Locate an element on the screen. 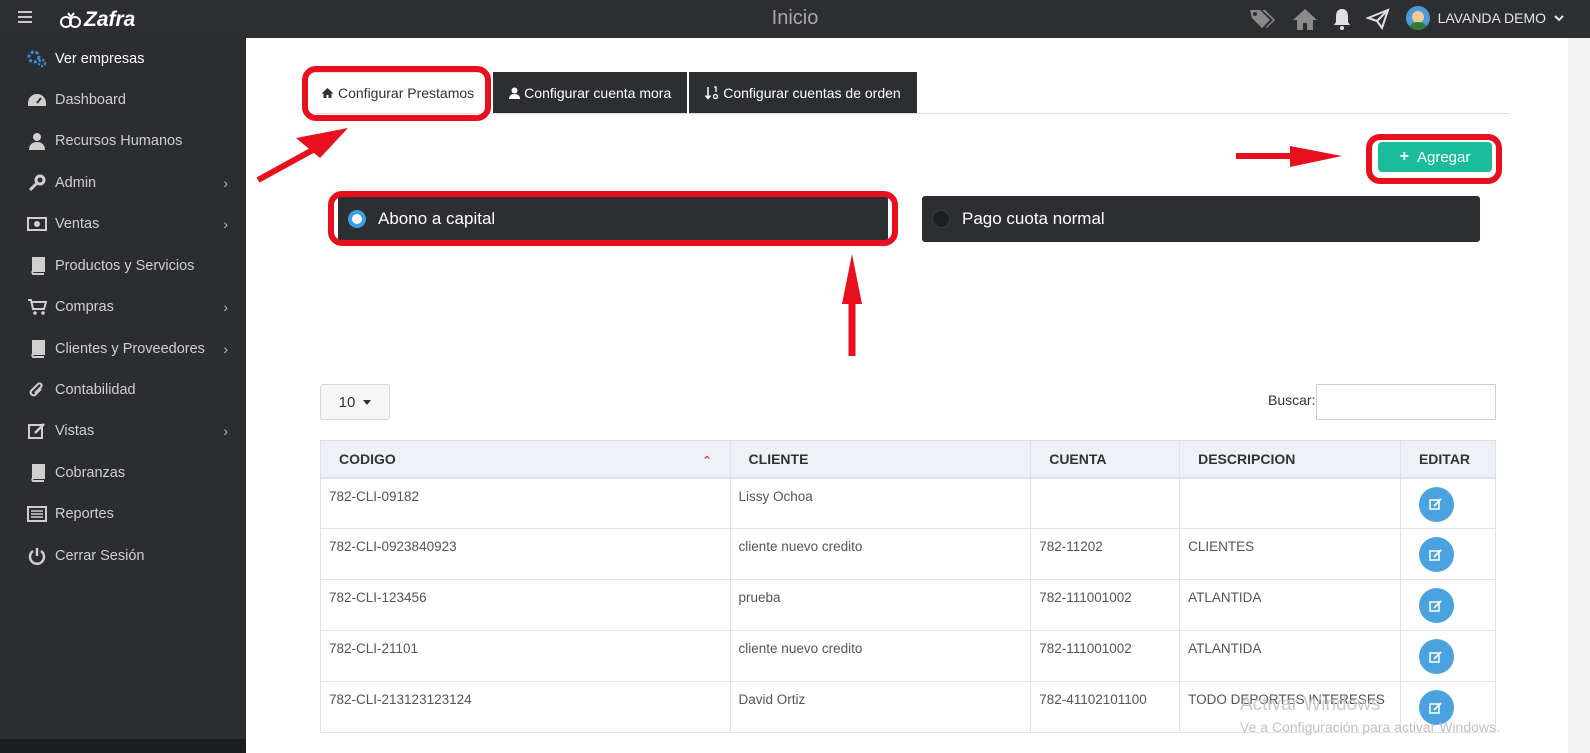  search-input is located at coordinates (1406, 402).